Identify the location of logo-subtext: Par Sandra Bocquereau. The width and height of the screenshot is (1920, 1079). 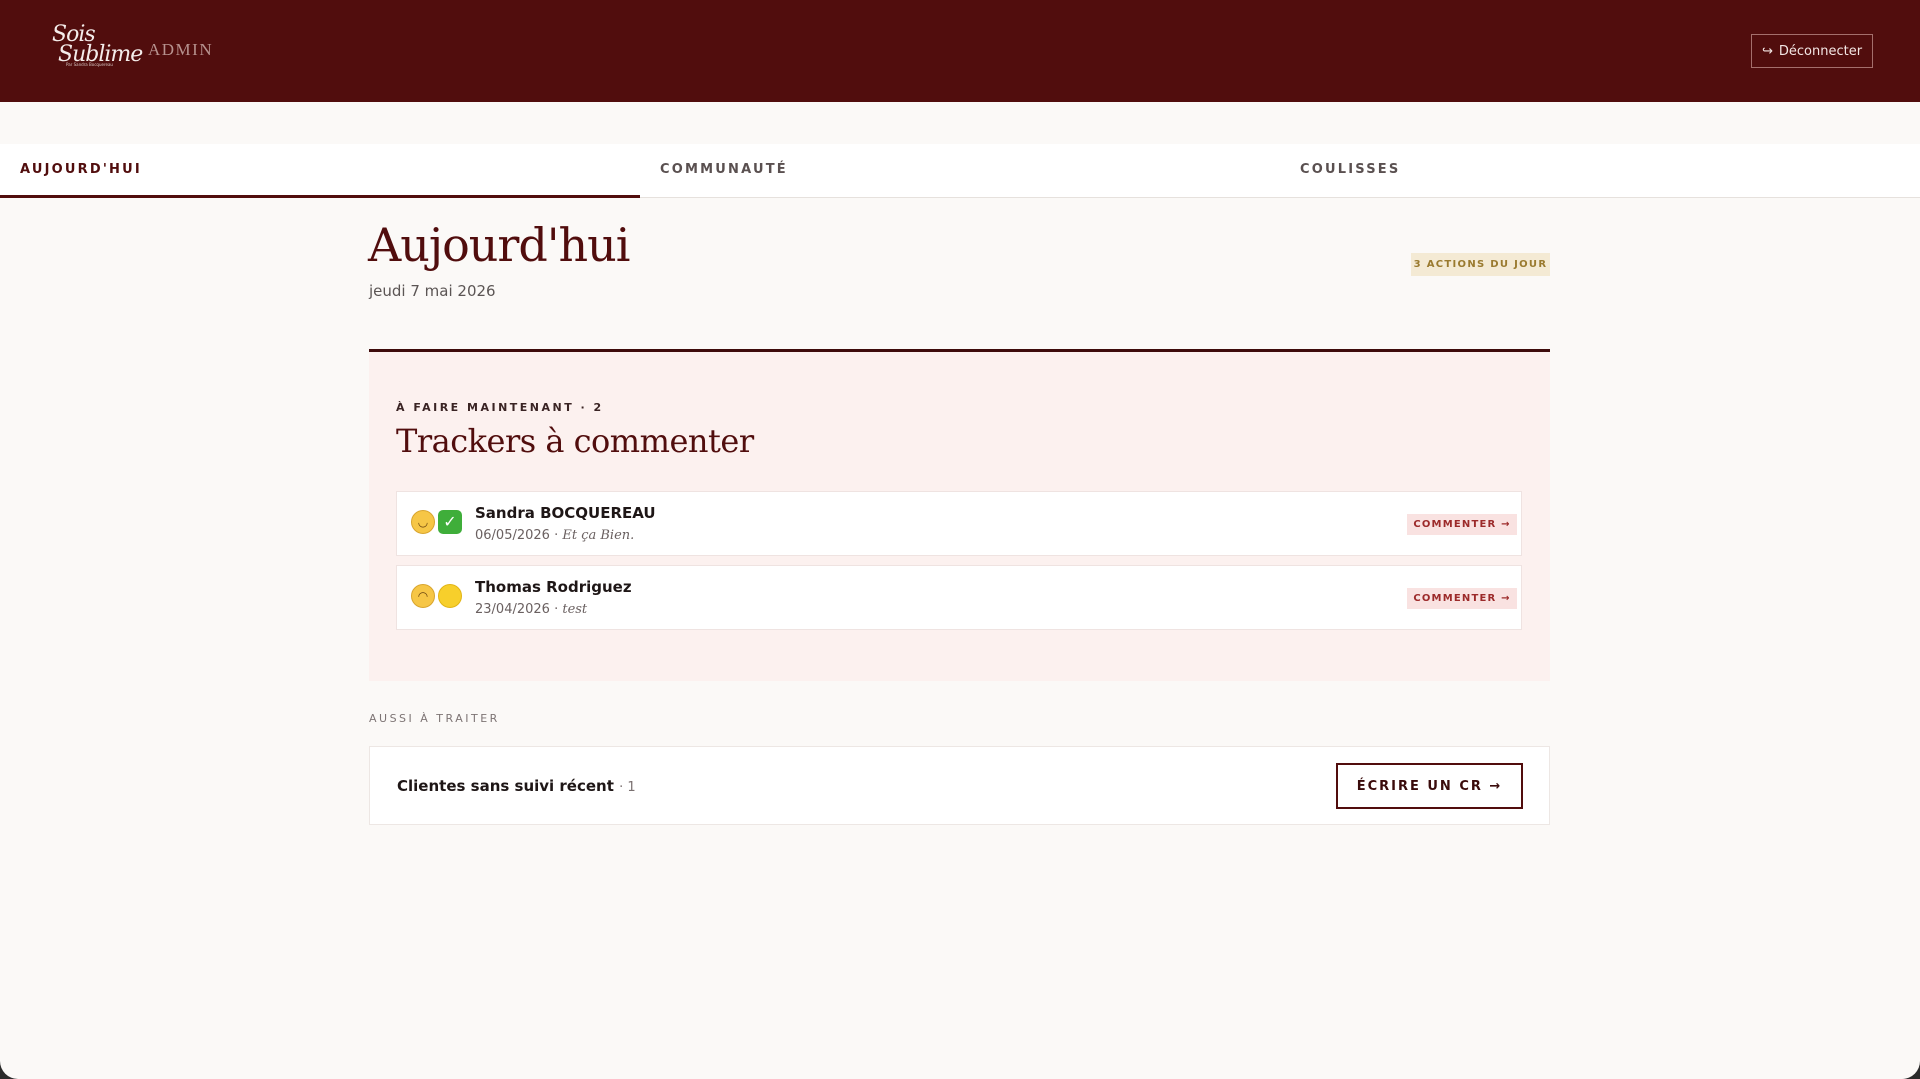
(89, 64).